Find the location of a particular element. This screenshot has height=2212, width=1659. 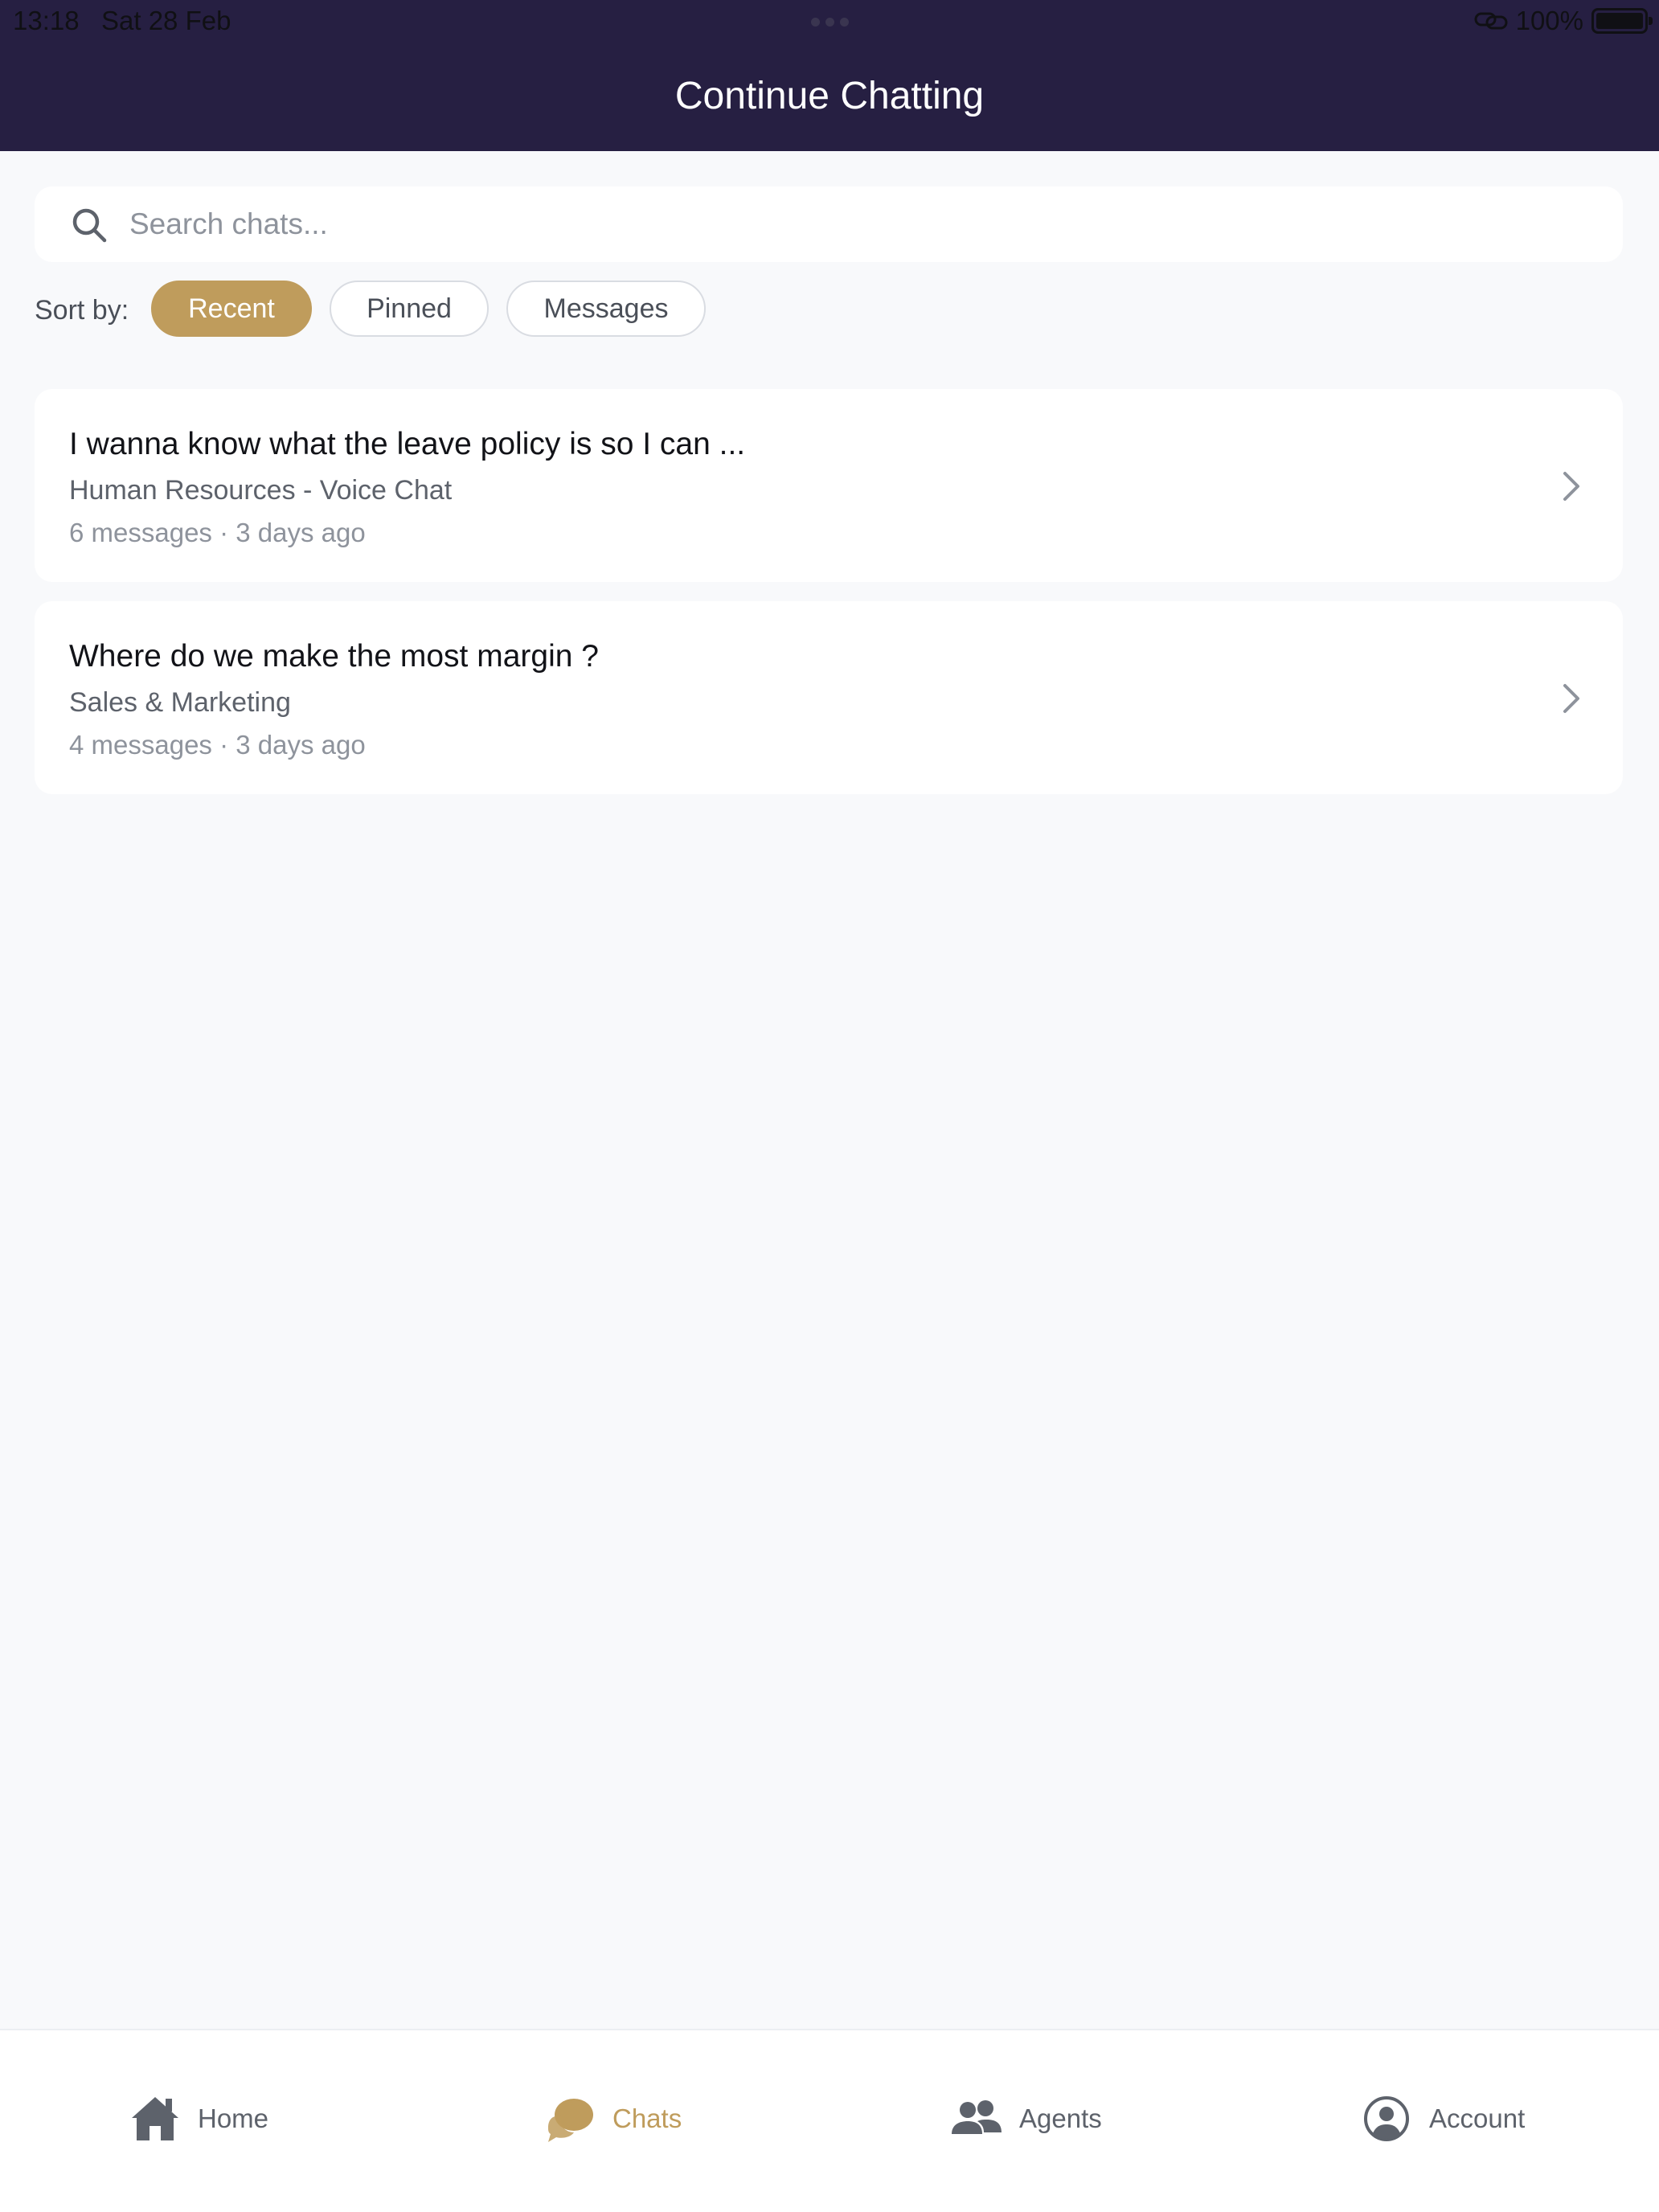

home-icon is located at coordinates (155, 2118).